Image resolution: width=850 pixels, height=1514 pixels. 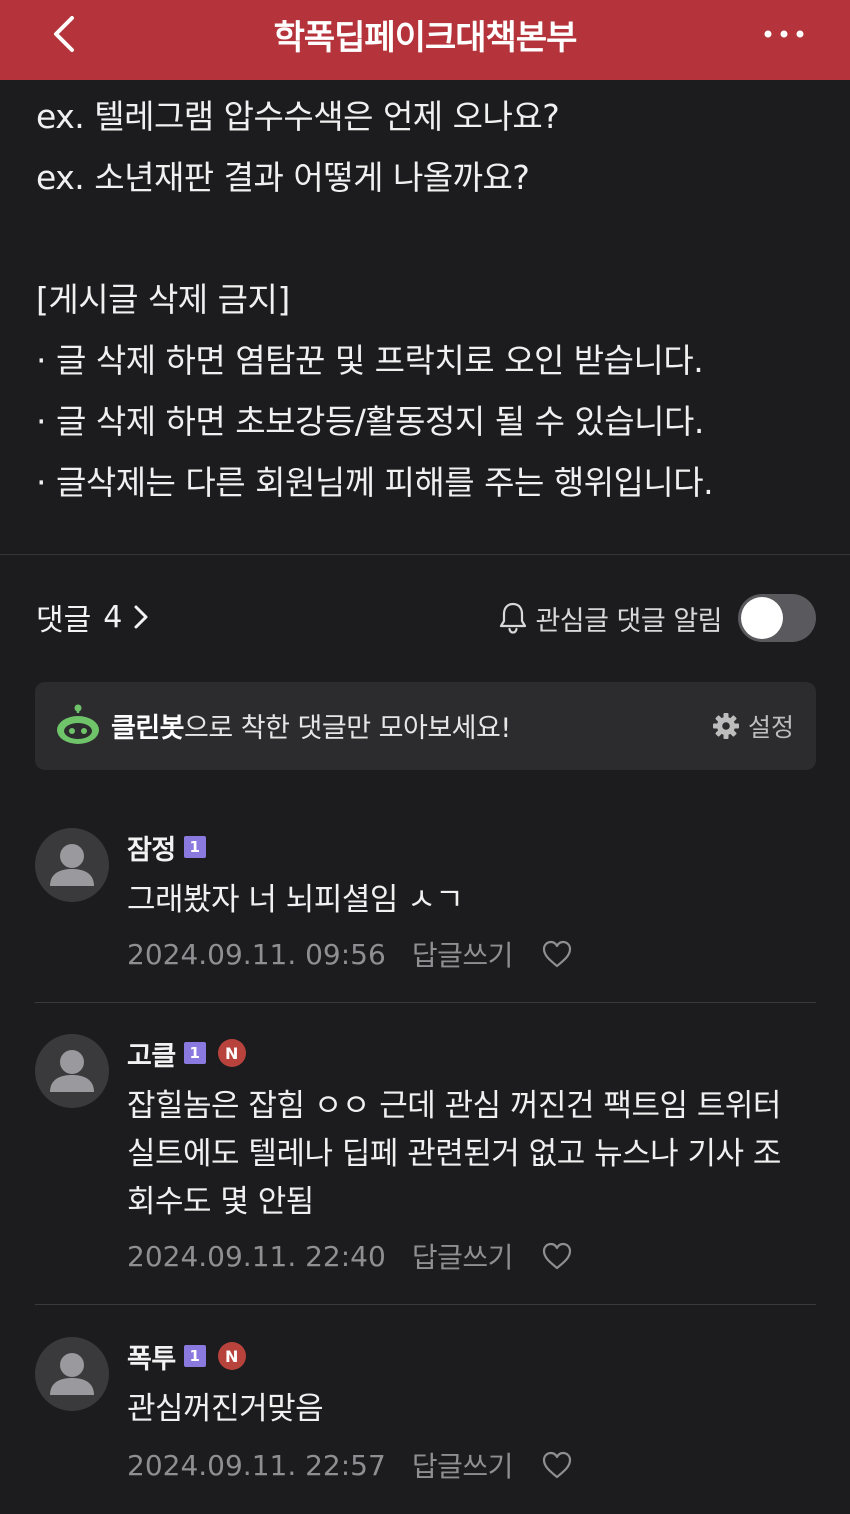 I want to click on page-title: 학폭딥페이크대책본부, so click(x=425, y=38).